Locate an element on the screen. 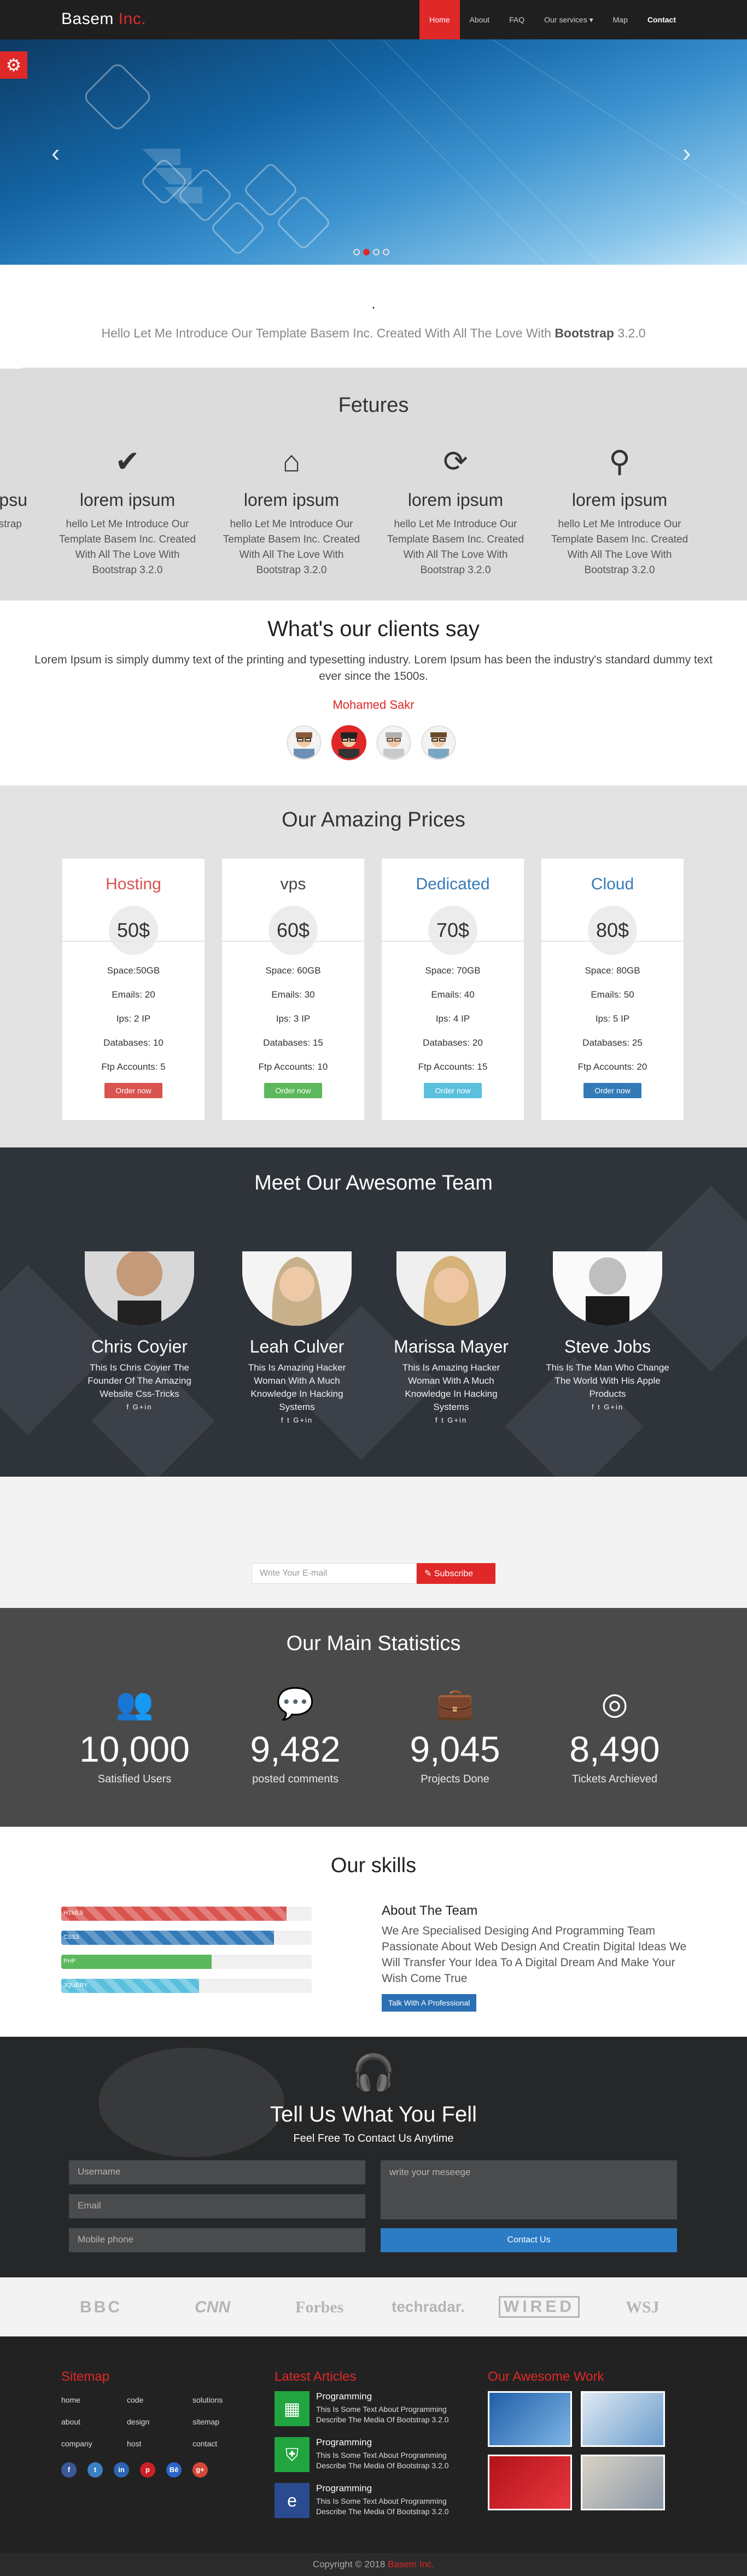 This screenshot has width=747, height=2576. footer-link: contact is located at coordinates (204, 2443).